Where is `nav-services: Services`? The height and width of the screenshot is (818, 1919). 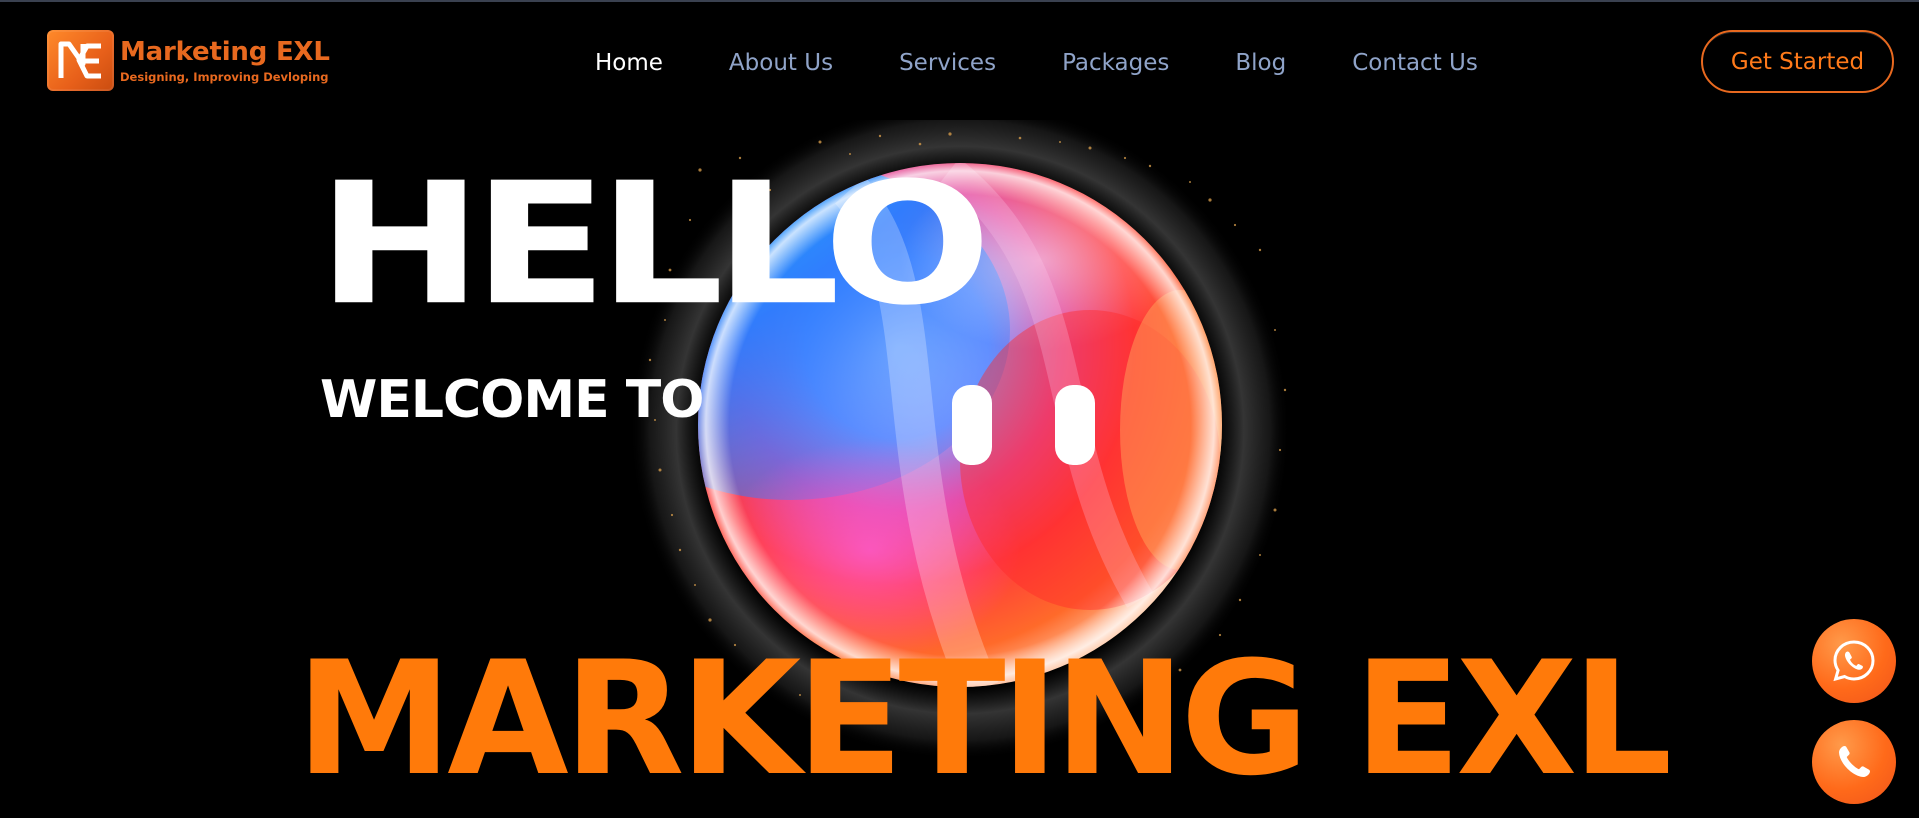
nav-services: Services is located at coordinates (947, 63).